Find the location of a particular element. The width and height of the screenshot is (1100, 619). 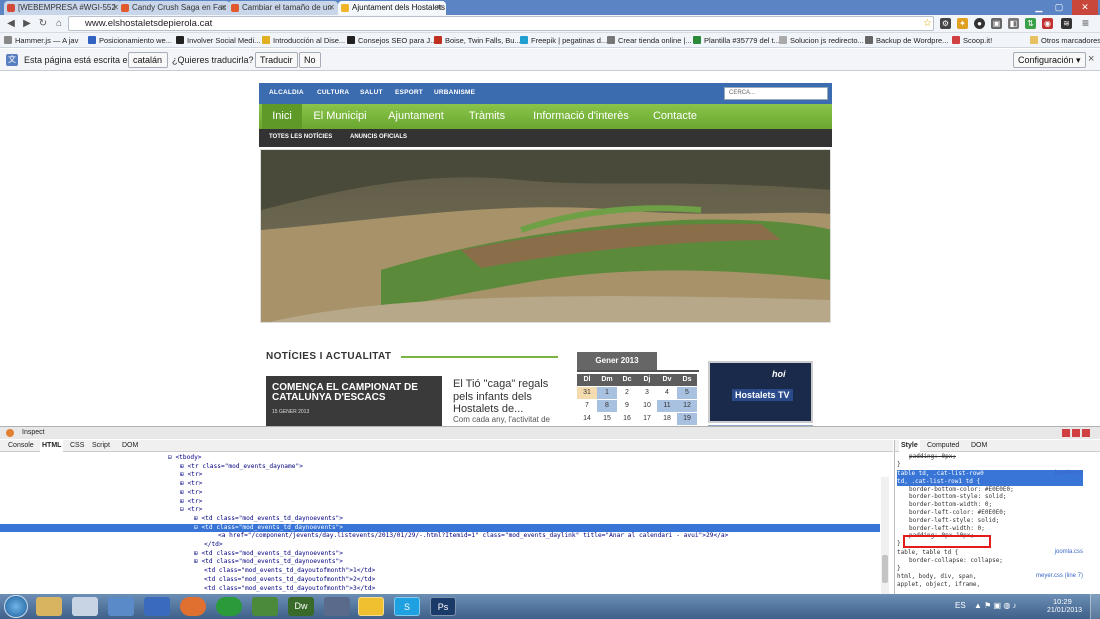

bookmark-item: Hammer.js — A jav is located at coordinates (41, 40).